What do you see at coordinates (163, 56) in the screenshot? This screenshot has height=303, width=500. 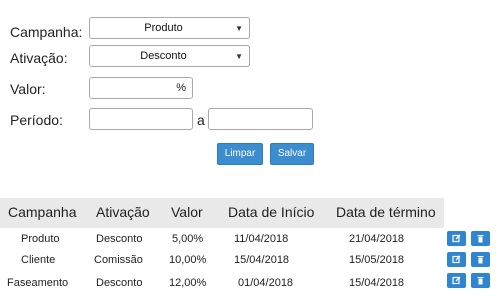 I see `ativacao-select-value: Desconto` at bounding box center [163, 56].